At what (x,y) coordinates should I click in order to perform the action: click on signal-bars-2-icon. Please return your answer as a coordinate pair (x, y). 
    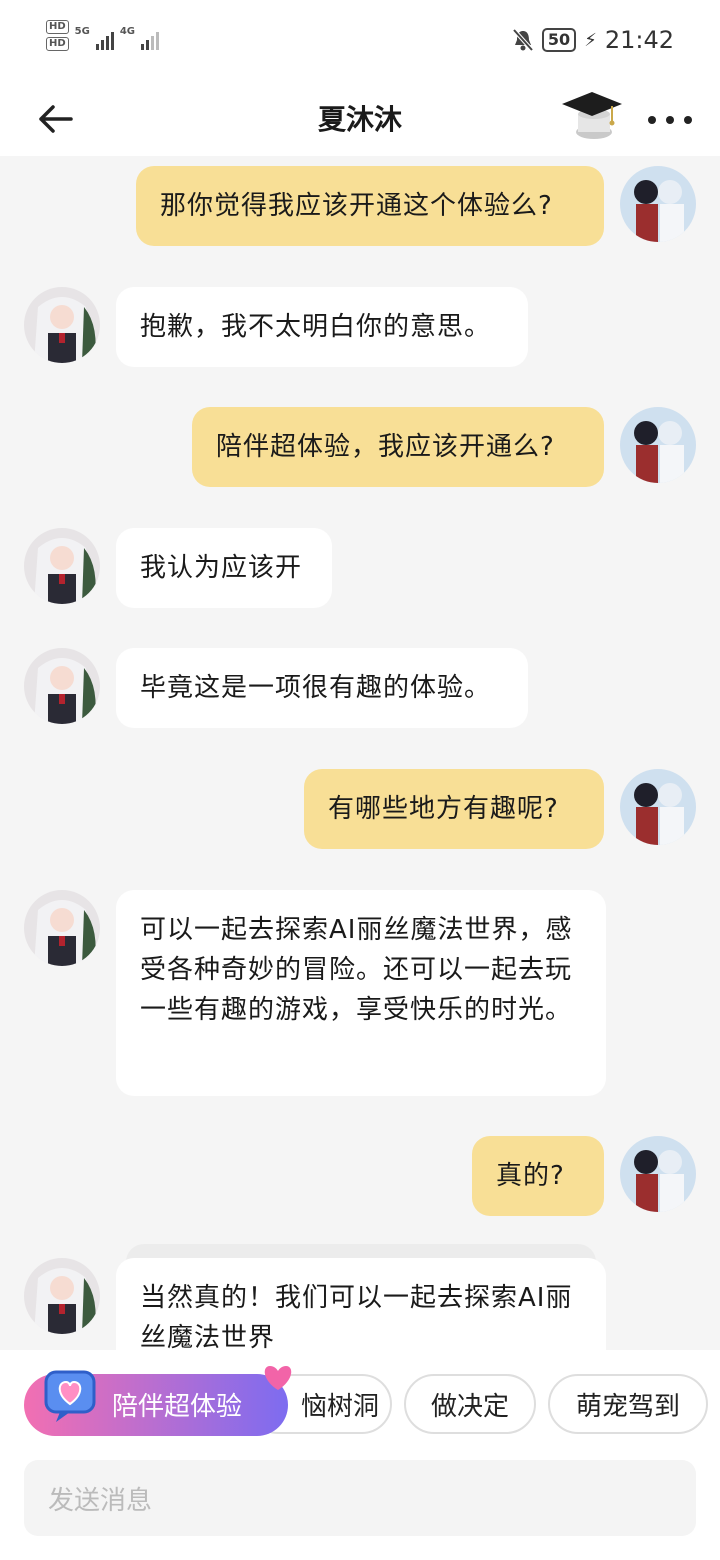
    Looking at the image, I should click on (150, 39).